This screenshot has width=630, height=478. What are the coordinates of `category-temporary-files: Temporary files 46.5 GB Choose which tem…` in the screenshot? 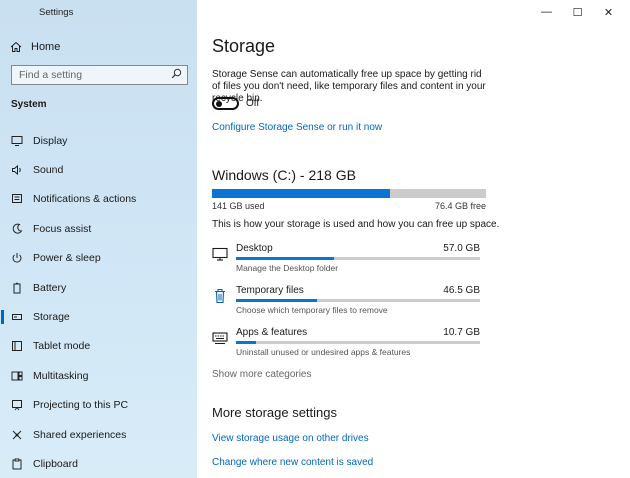 It's located at (346, 301).